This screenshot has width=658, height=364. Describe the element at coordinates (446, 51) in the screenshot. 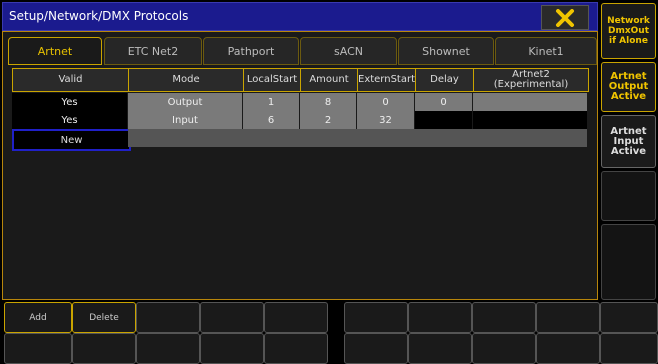

I see `tab-shownet: Shownet` at that location.